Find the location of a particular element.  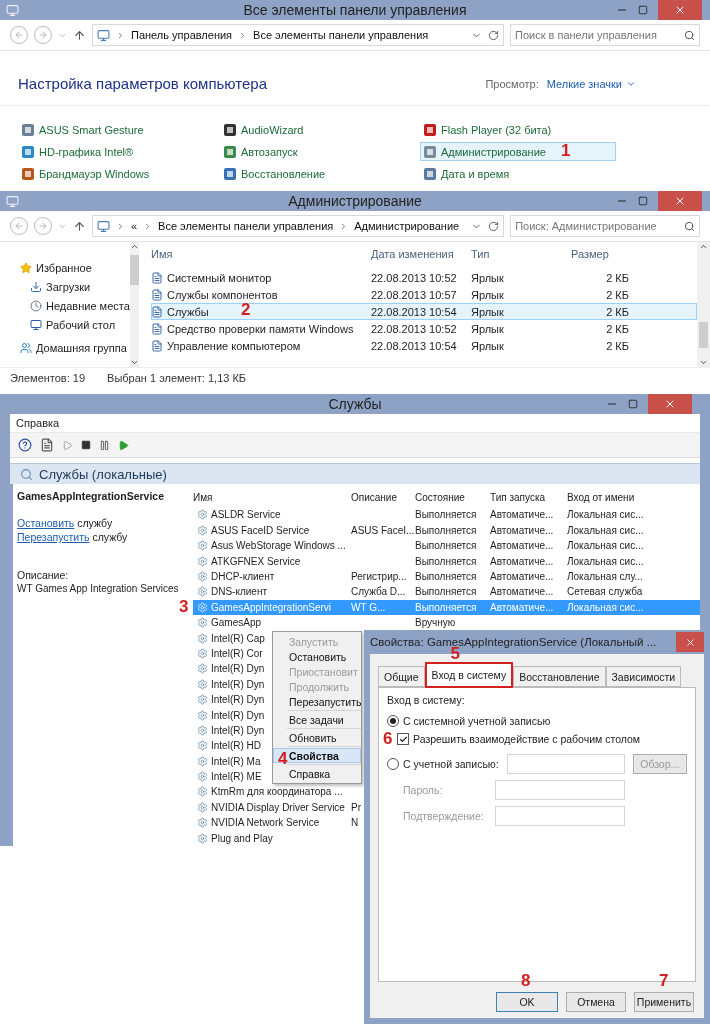

step-number: 3 is located at coordinates (184, 606).